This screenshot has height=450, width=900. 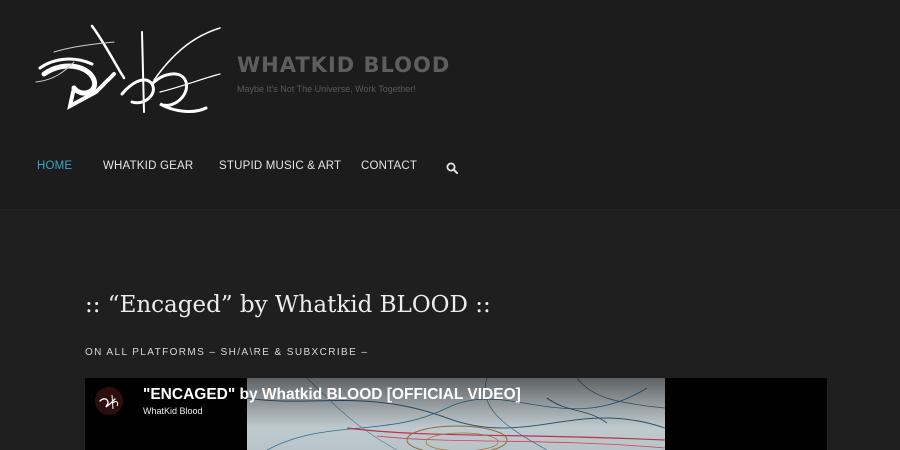 I want to click on nav-item-home: HOME, so click(x=54, y=166).